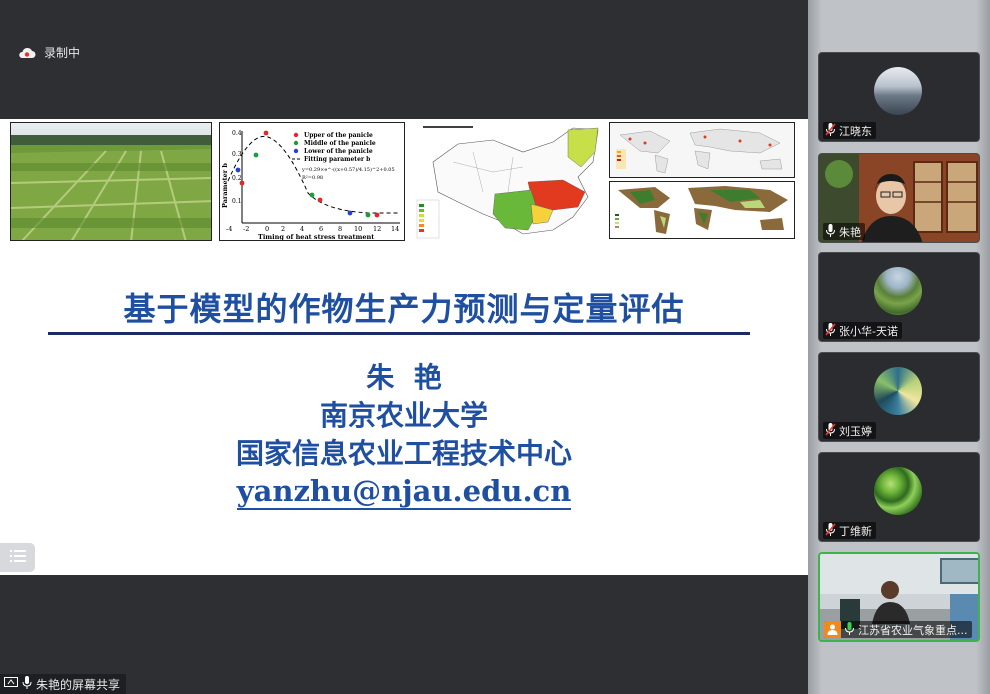  I want to click on recording-indicator: 录制中, so click(49, 52).